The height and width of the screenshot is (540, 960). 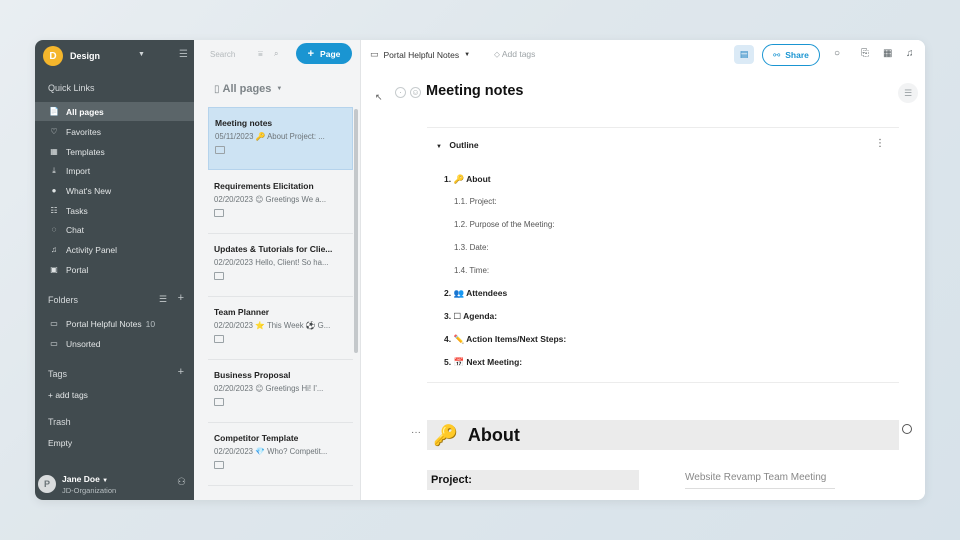 What do you see at coordinates (663, 435) in the screenshot?
I see `about-heading-block: 🔑 About` at bounding box center [663, 435].